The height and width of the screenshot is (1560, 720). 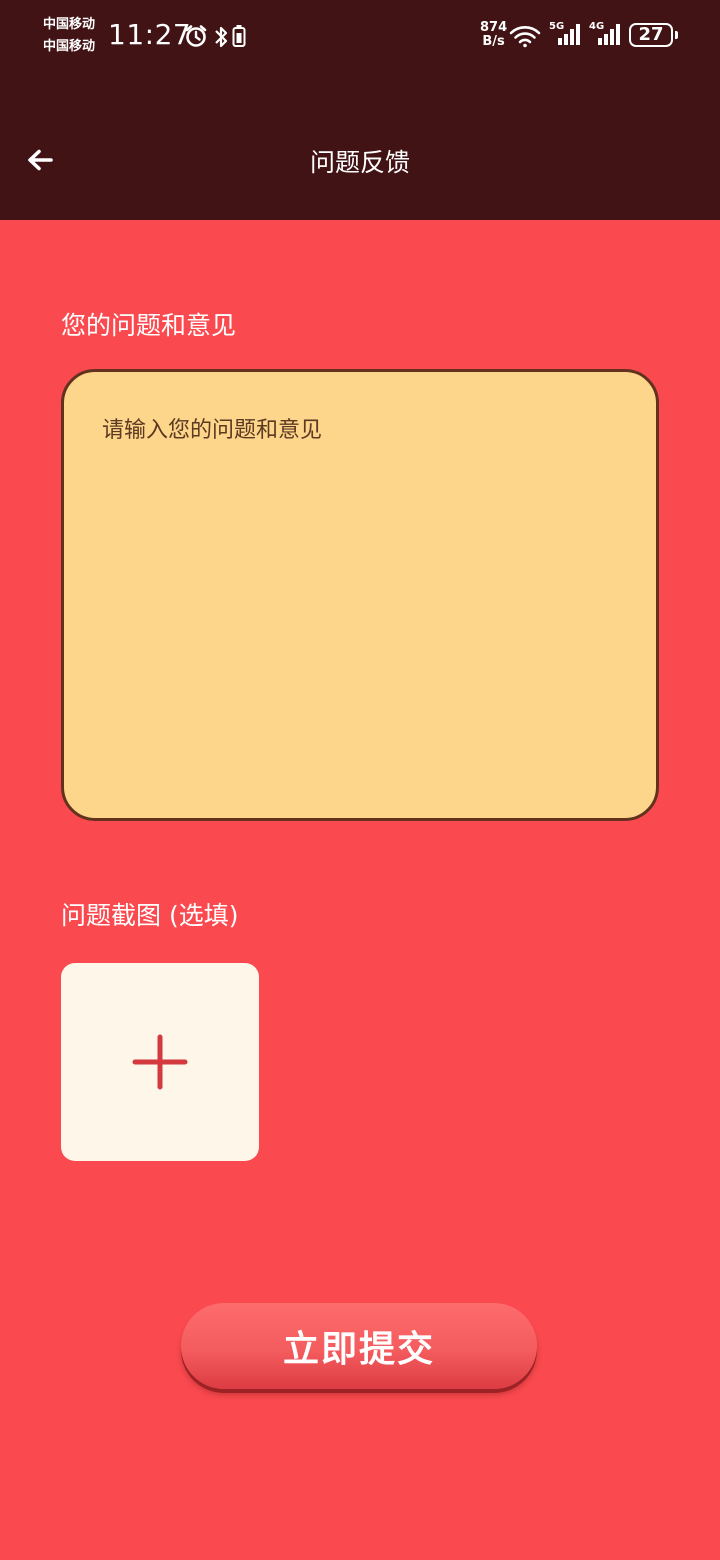 I want to click on screenshot-label: 问题截图 (选填), so click(x=150, y=915).